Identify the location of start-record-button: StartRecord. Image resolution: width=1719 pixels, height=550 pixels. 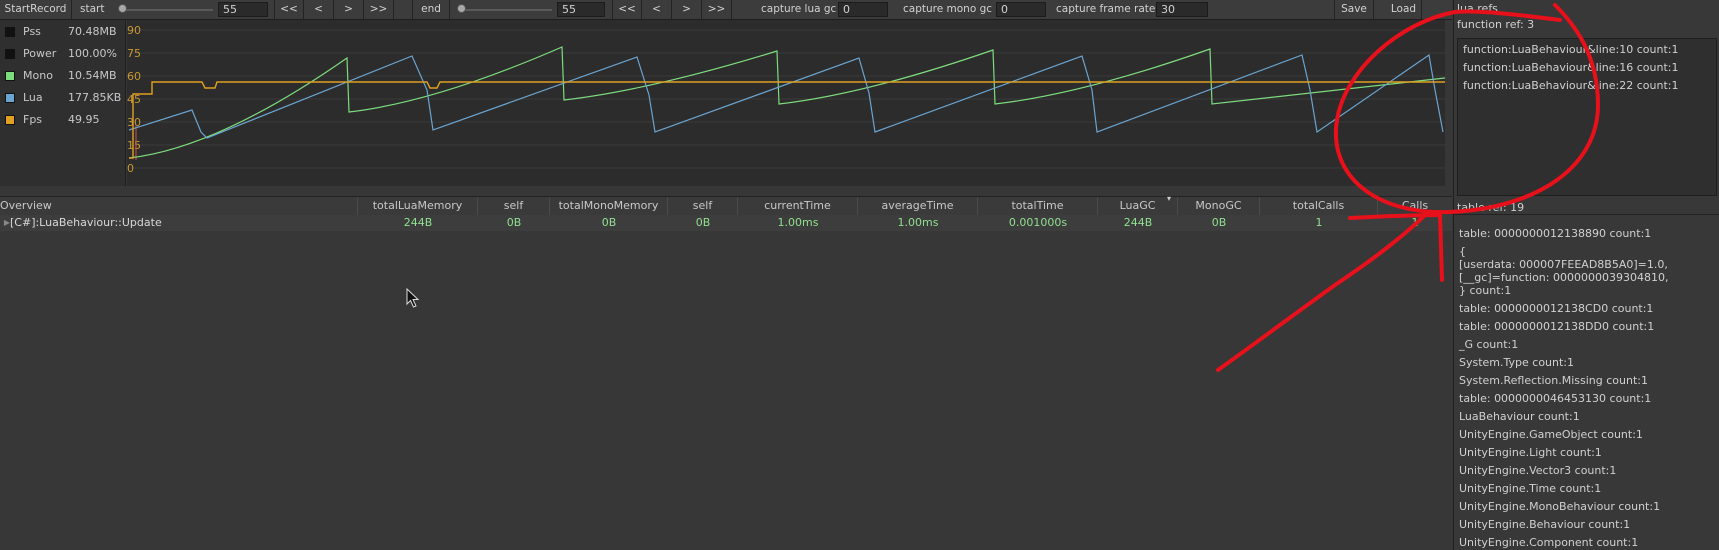
(36, 9).